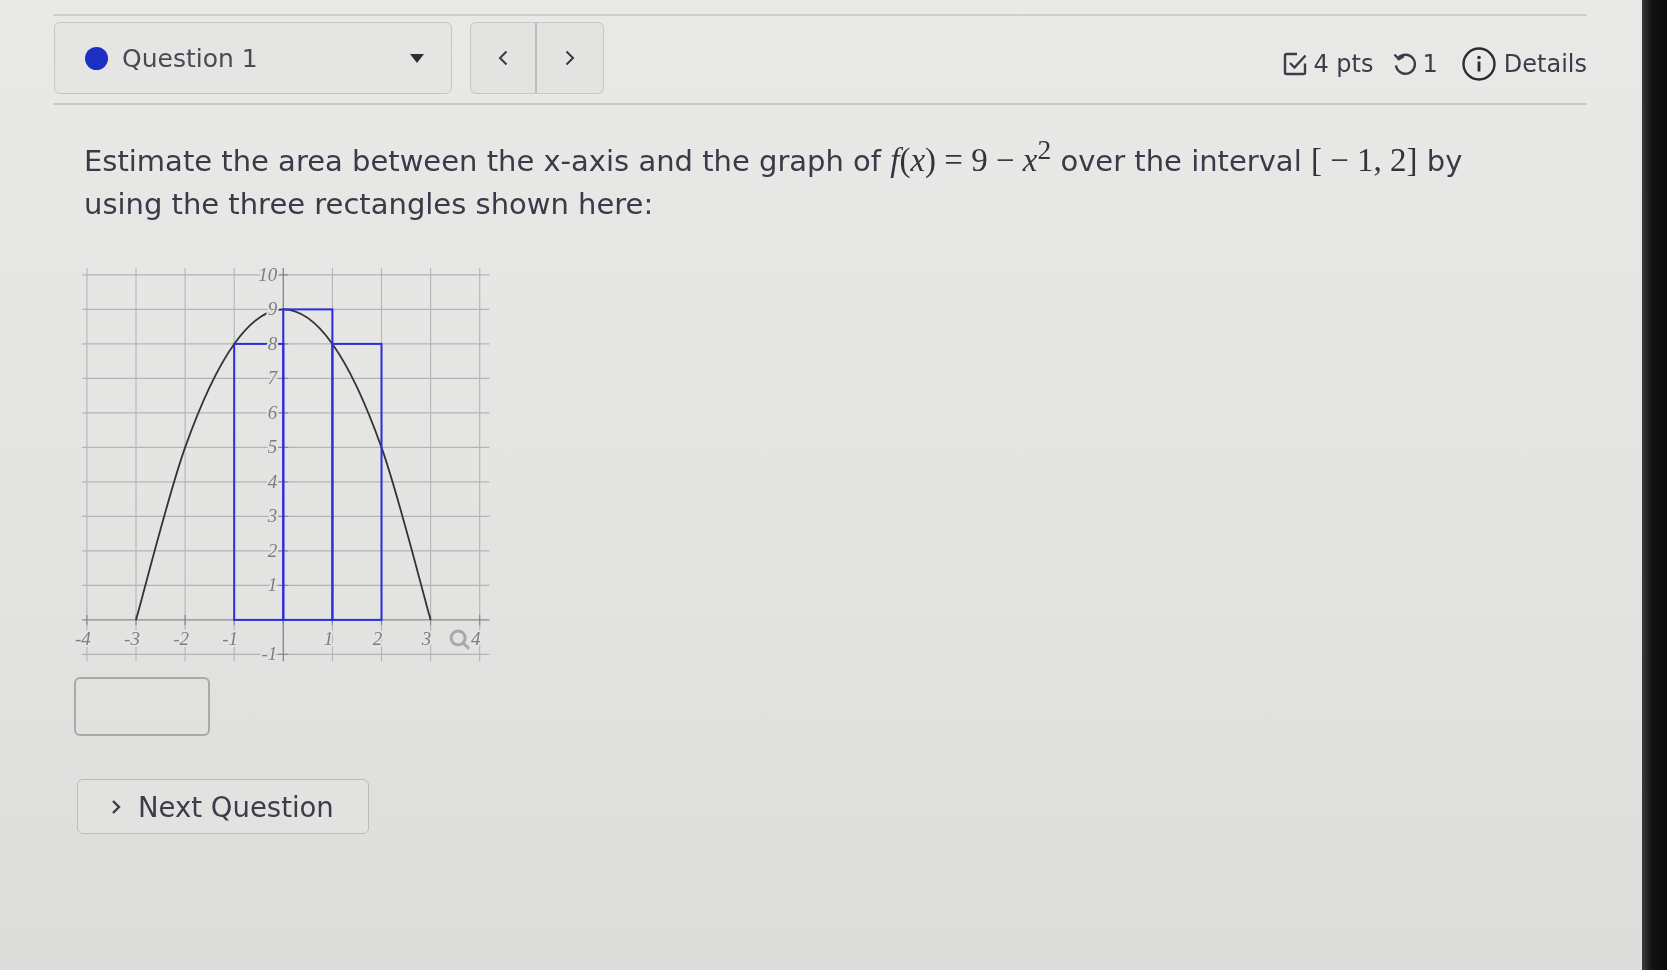 The height and width of the screenshot is (970, 1667). I want to click on x-tick-label: 4, so click(475, 638).